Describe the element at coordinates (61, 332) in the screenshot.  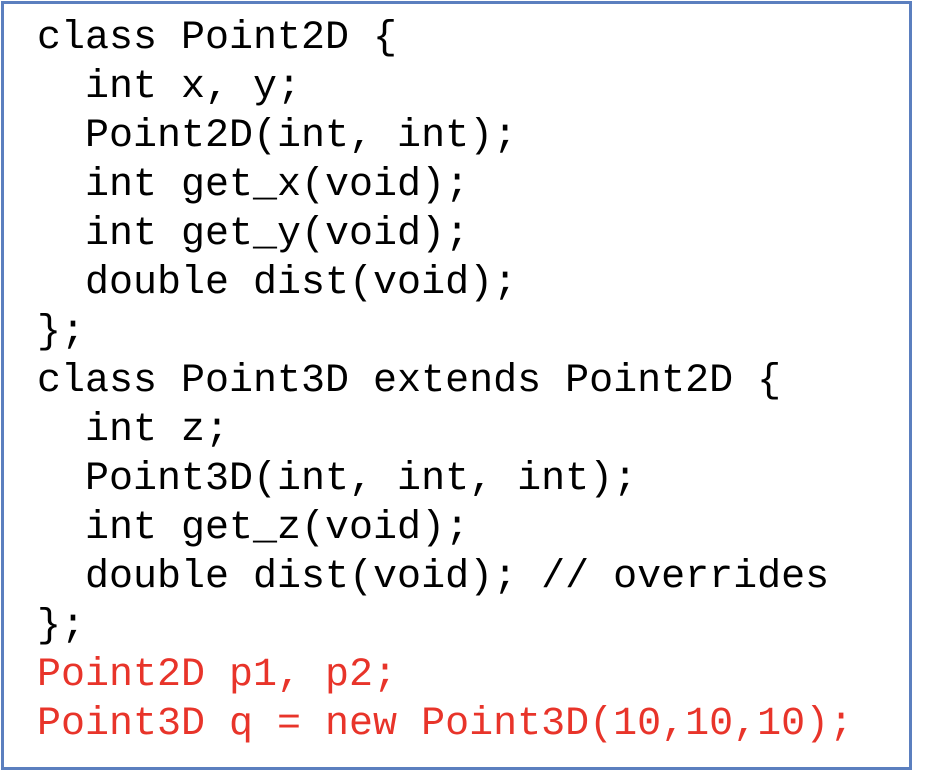
I see `code-line-7: };` at that location.